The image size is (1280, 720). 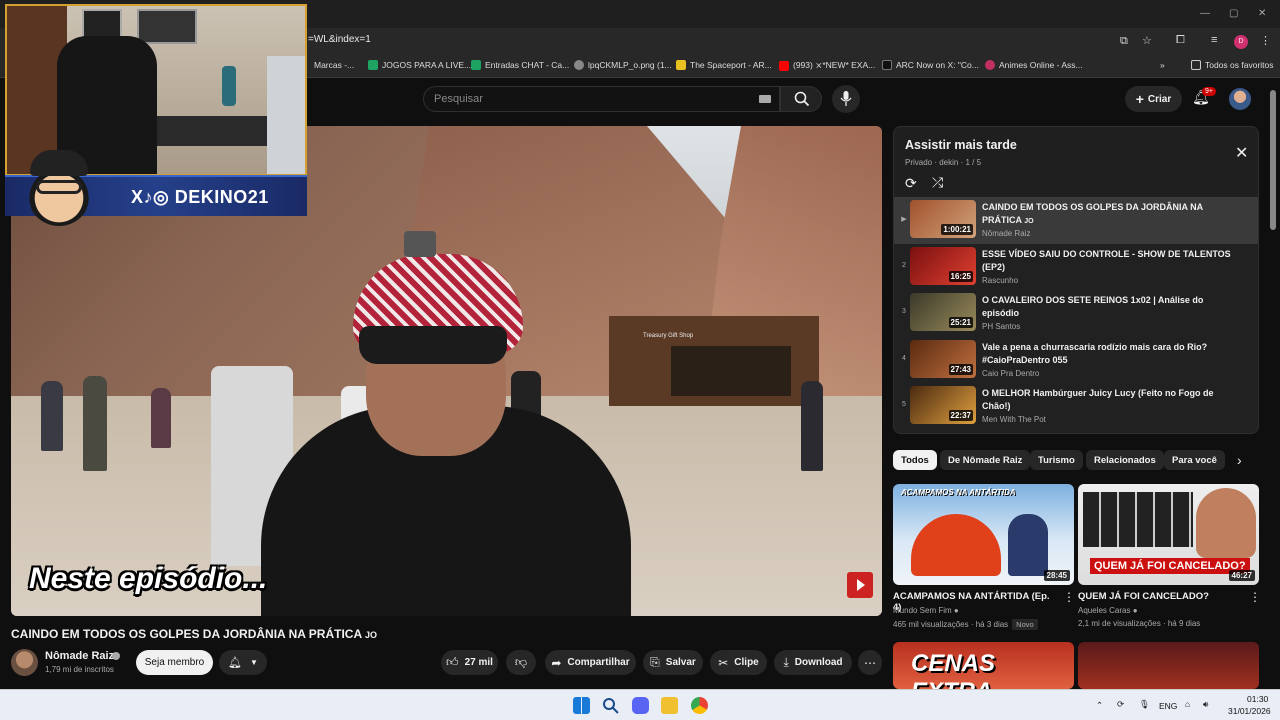 I want to click on tray-app-icon: ⟳, so click(x=1120, y=704).